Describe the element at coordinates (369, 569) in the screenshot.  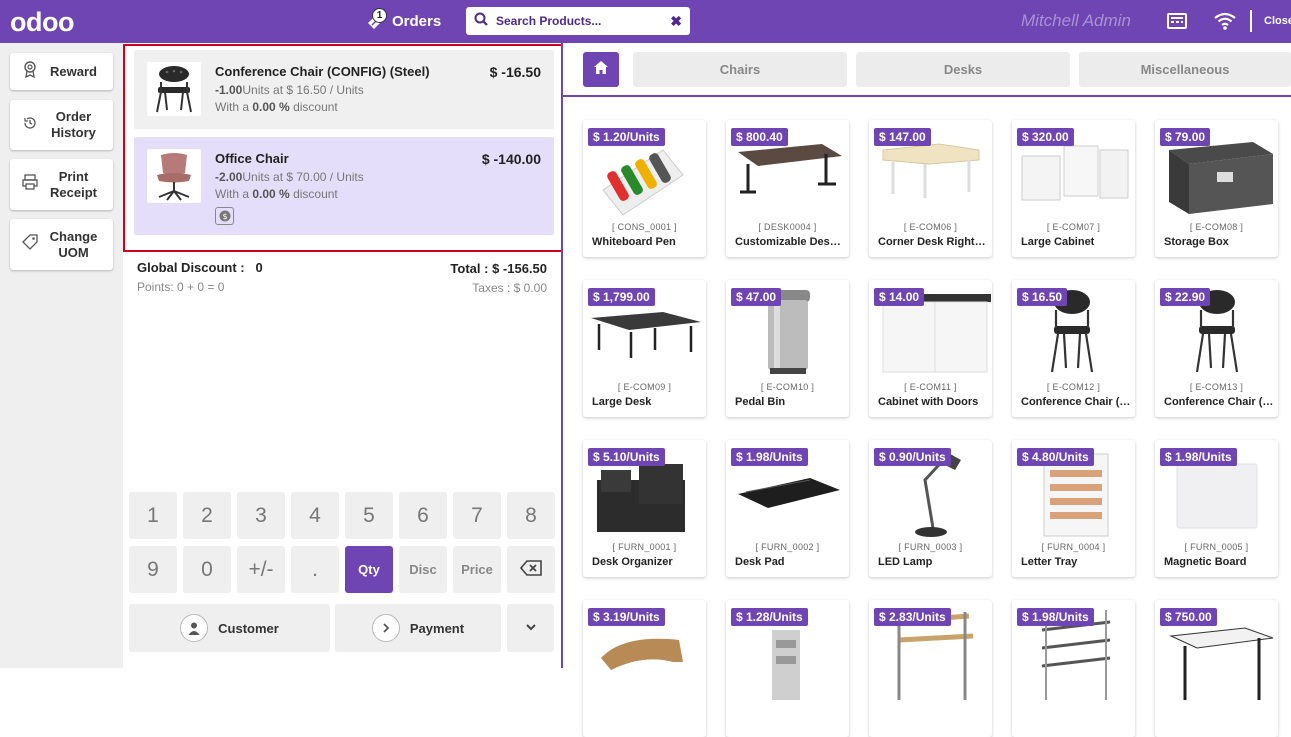
I see `qty-mode-button: Qty` at that location.